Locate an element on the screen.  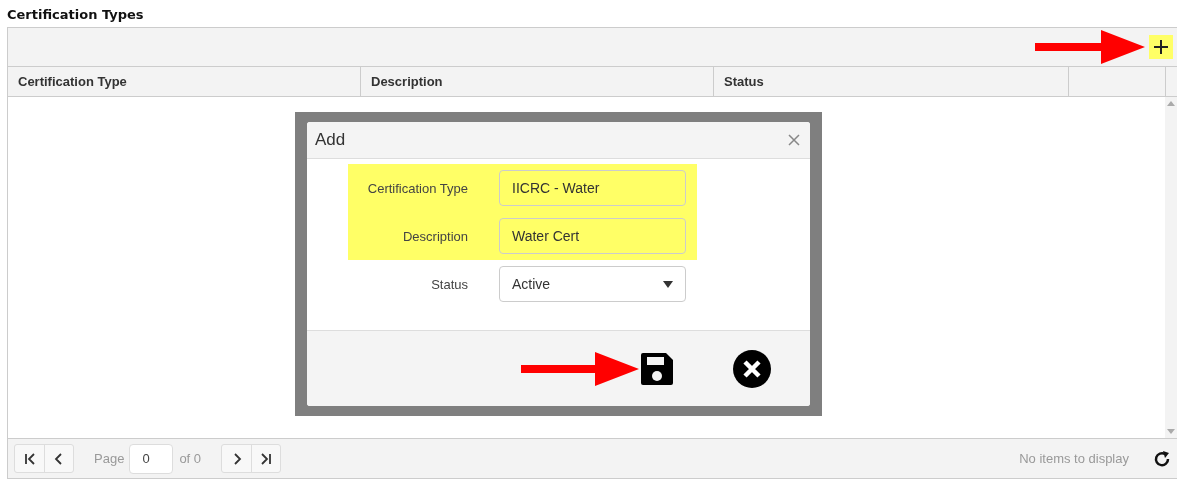
field-label: Description is located at coordinates (434, 236).